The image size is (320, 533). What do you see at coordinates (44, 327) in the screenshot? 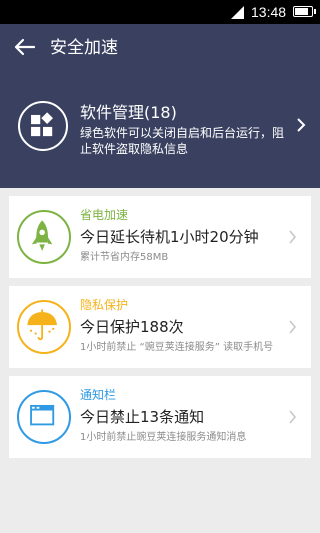
I see `umbrella-icon` at bounding box center [44, 327].